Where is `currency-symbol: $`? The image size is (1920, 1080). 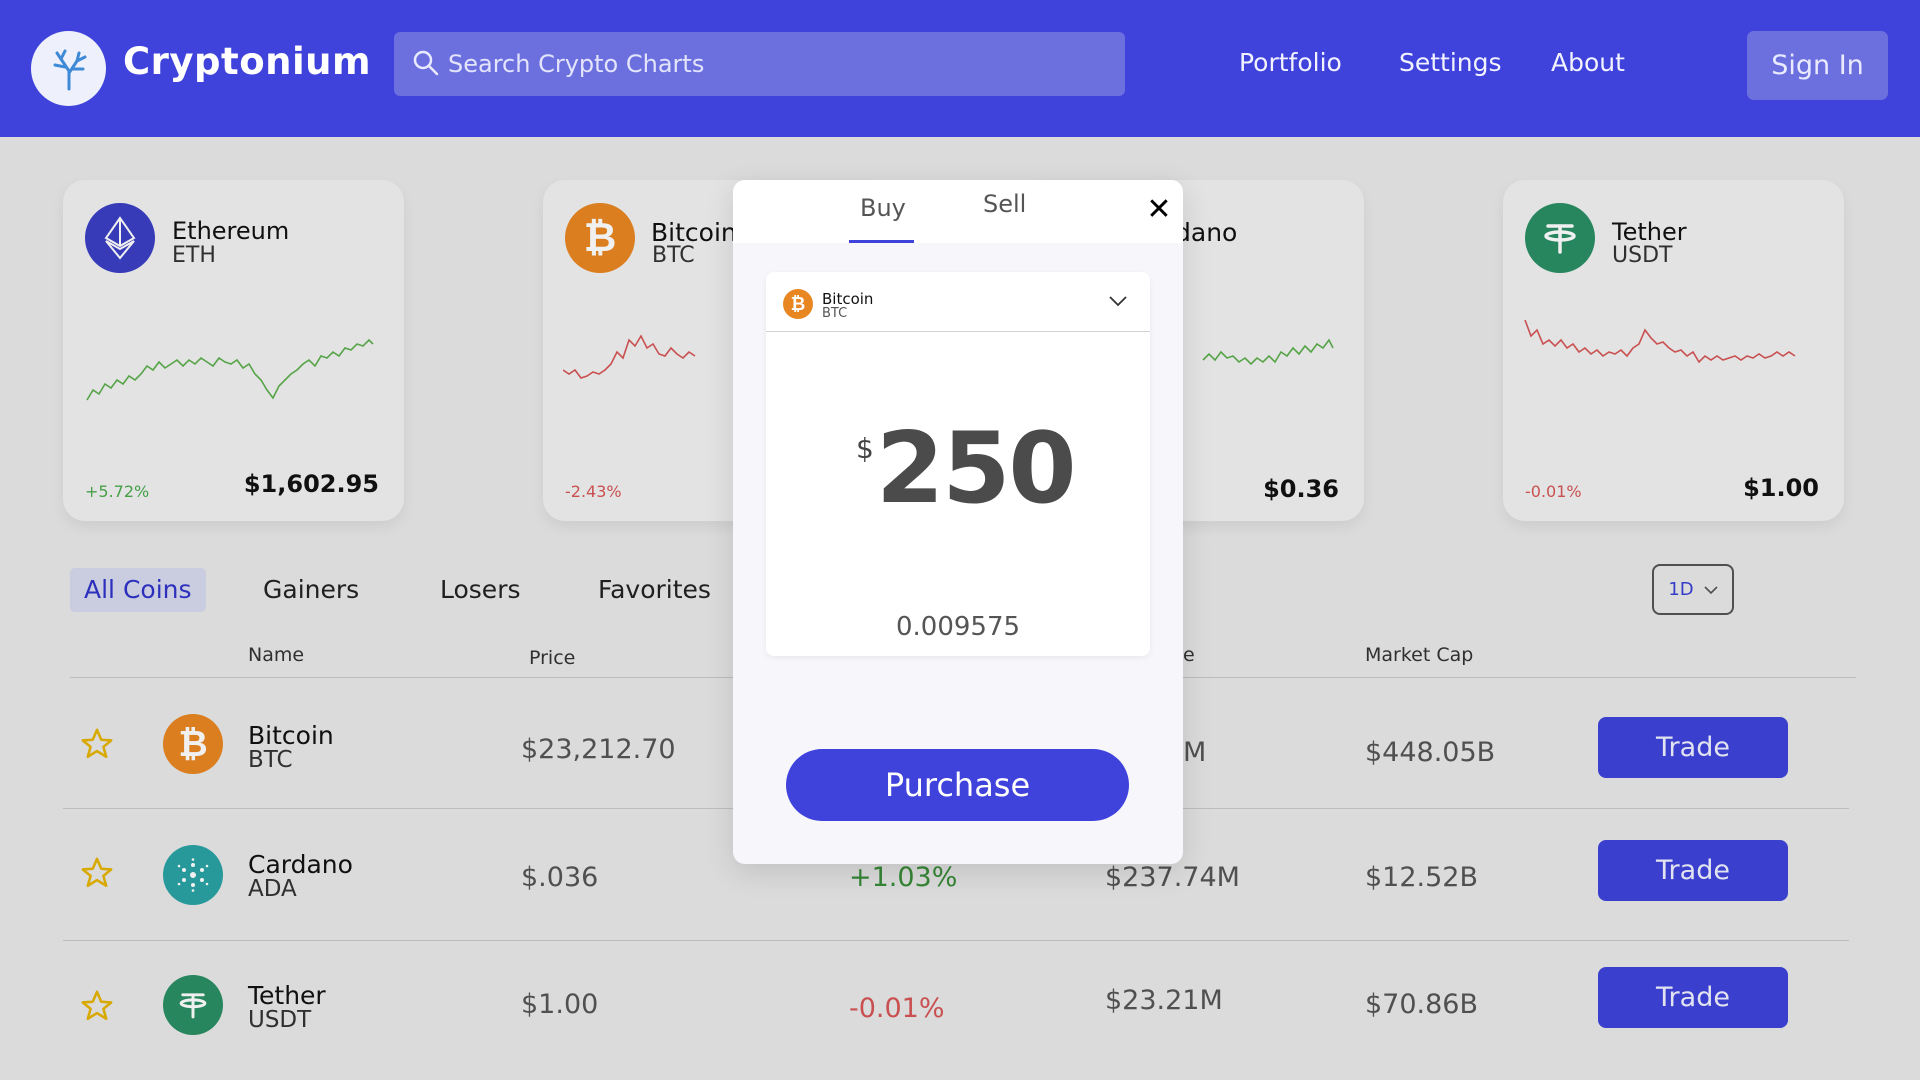
currency-symbol: $ is located at coordinates (865, 448).